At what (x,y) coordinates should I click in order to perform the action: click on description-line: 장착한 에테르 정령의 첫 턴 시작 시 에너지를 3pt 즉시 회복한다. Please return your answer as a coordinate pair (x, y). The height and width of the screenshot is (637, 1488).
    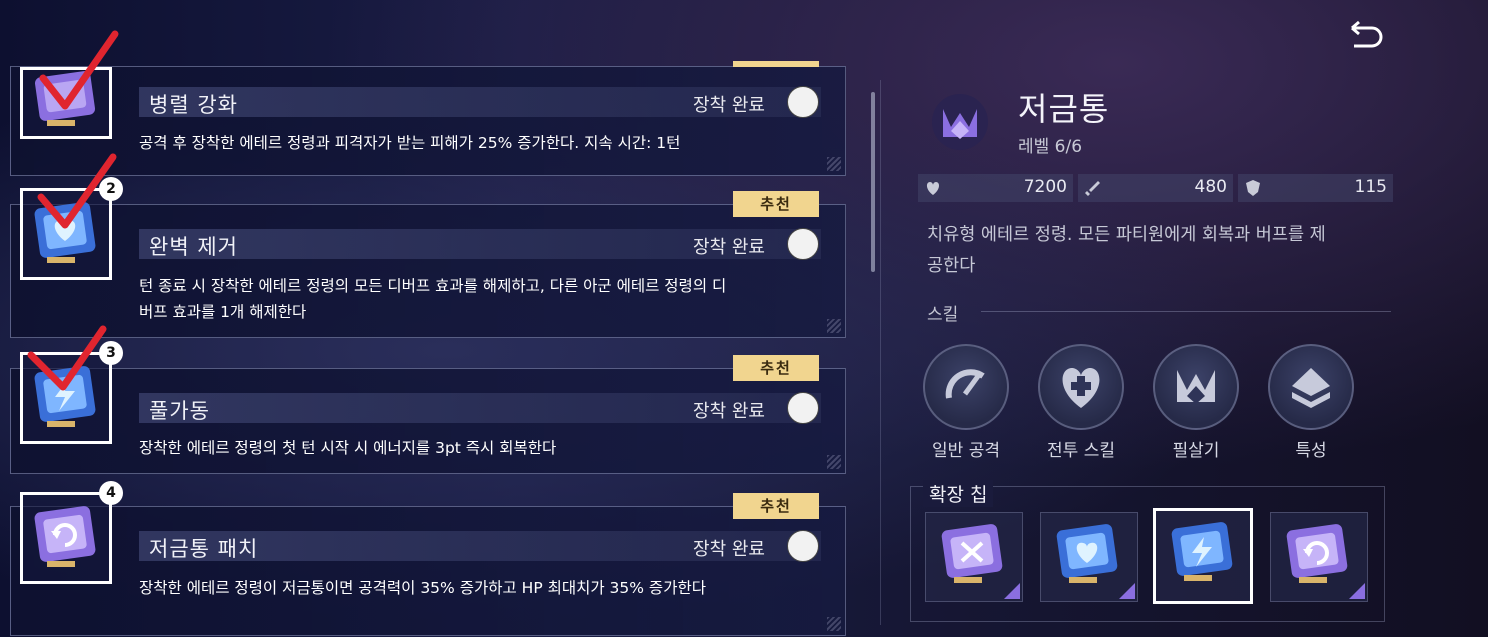
    Looking at the image, I should click on (348, 448).